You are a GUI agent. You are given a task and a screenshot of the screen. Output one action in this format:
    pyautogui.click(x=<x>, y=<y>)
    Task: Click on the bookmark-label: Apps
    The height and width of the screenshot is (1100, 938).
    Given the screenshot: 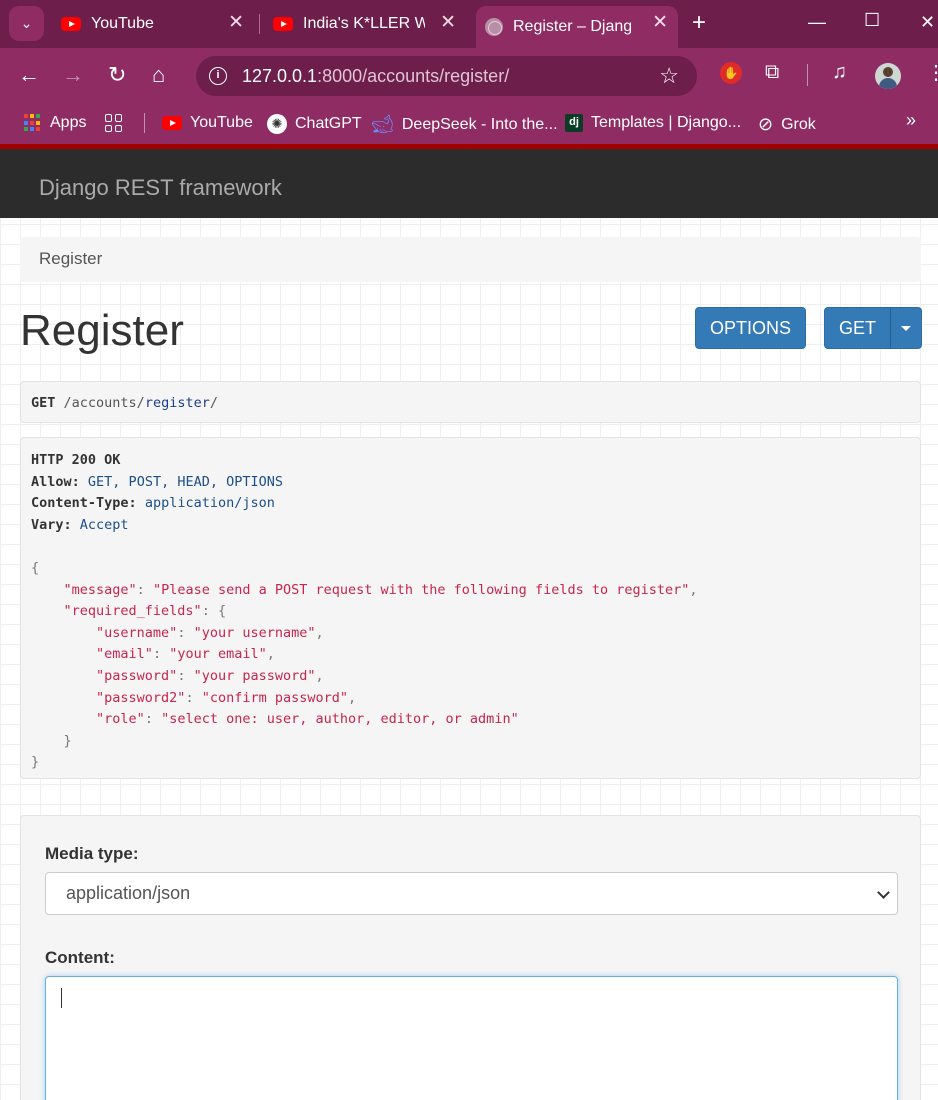 What is the action you would take?
    pyautogui.click(x=68, y=122)
    